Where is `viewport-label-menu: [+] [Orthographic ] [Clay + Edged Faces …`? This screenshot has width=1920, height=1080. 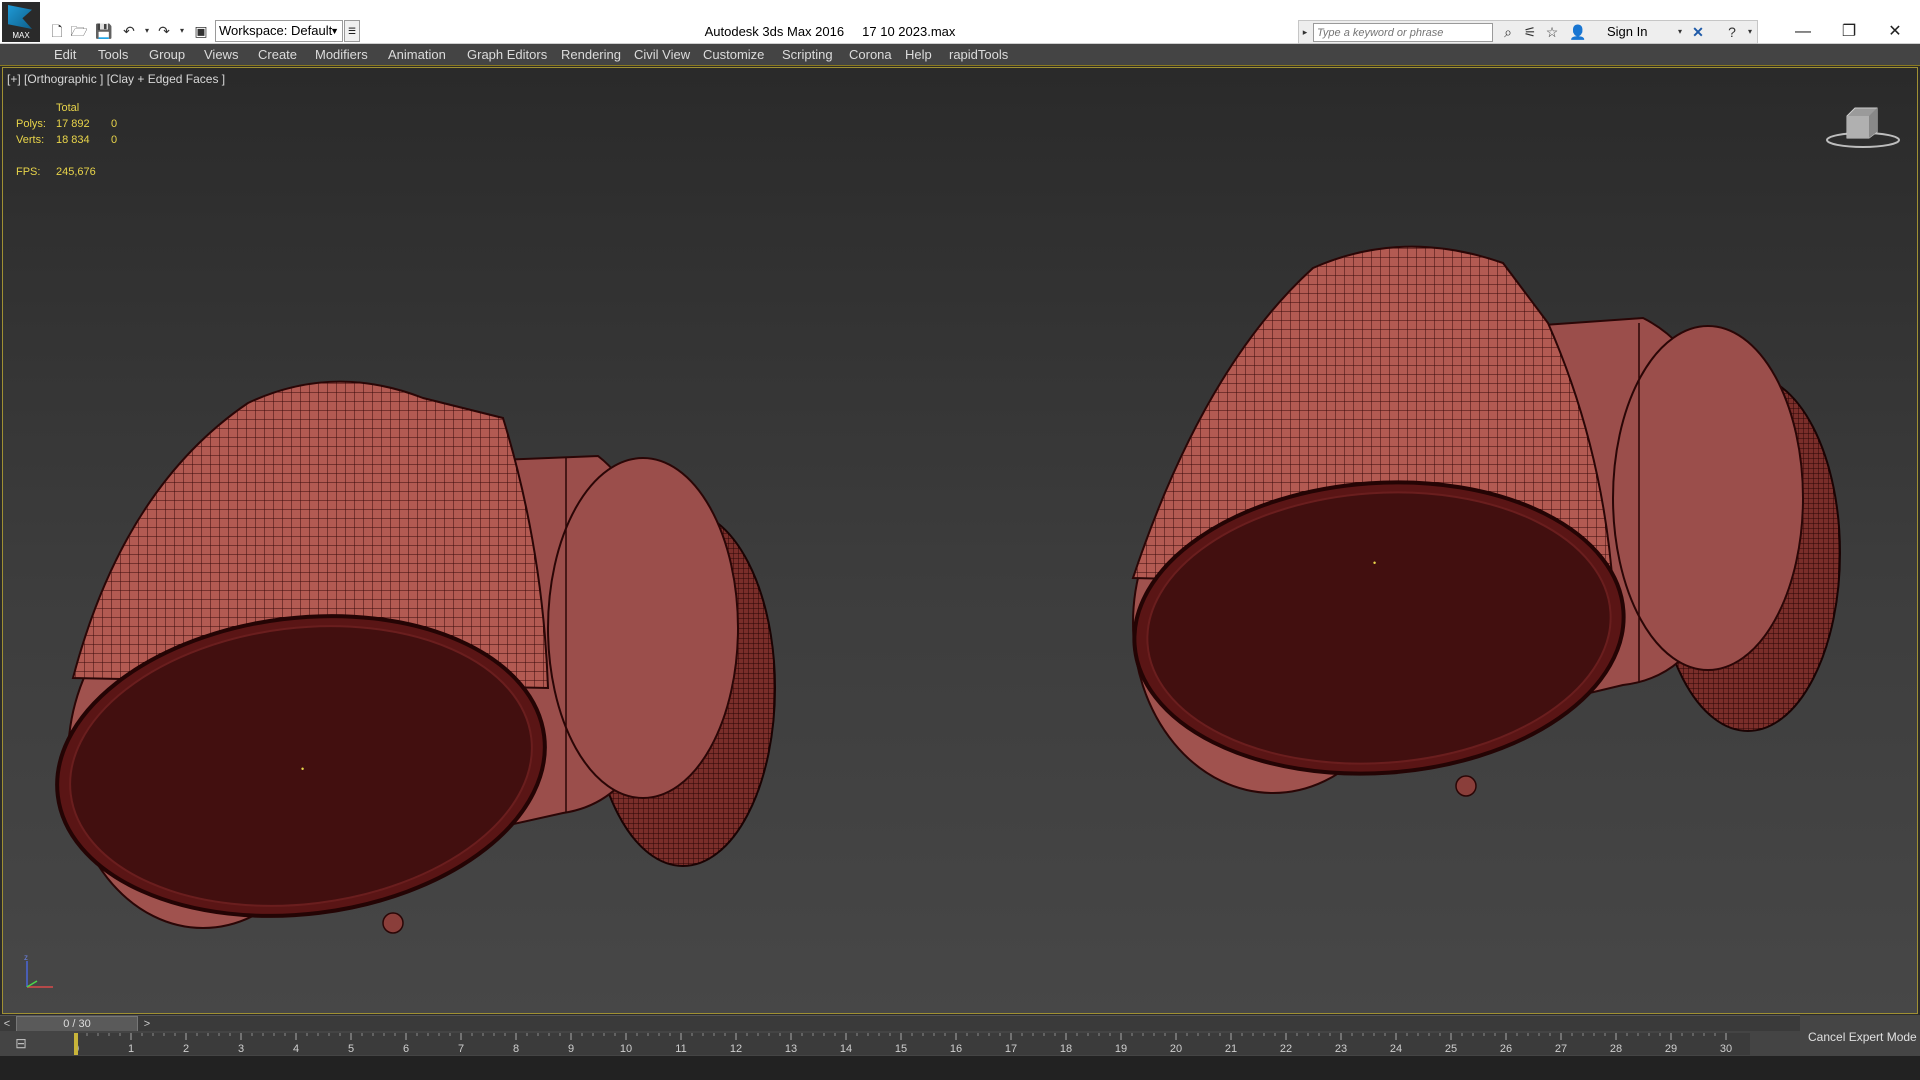 viewport-label-menu: [+] [Orthographic ] [Clay + Edged Faces … is located at coordinates (116, 79).